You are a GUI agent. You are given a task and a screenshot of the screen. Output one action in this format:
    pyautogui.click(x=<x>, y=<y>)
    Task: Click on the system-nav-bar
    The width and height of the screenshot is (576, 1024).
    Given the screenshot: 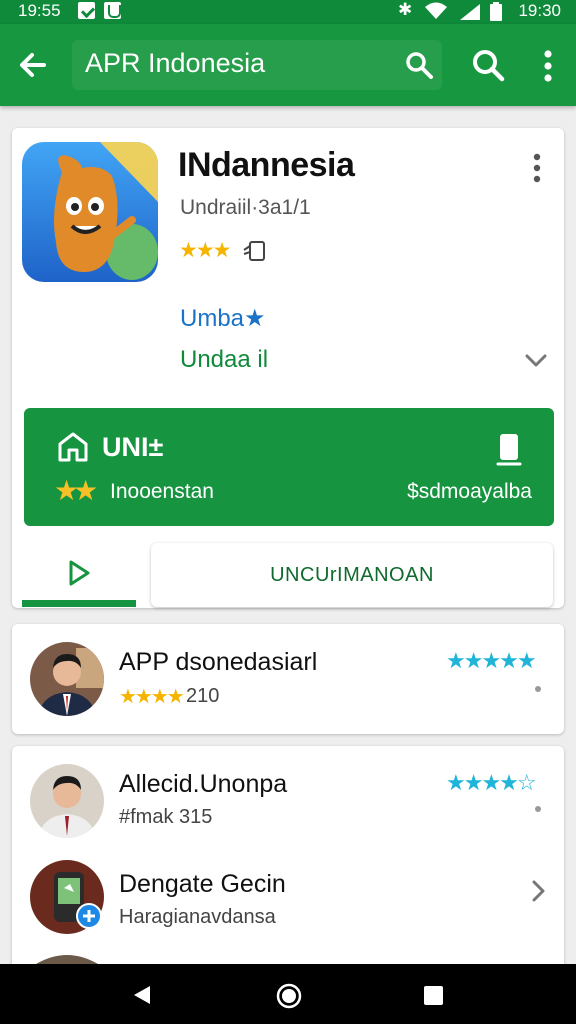 What is the action you would take?
    pyautogui.click(x=288, y=994)
    